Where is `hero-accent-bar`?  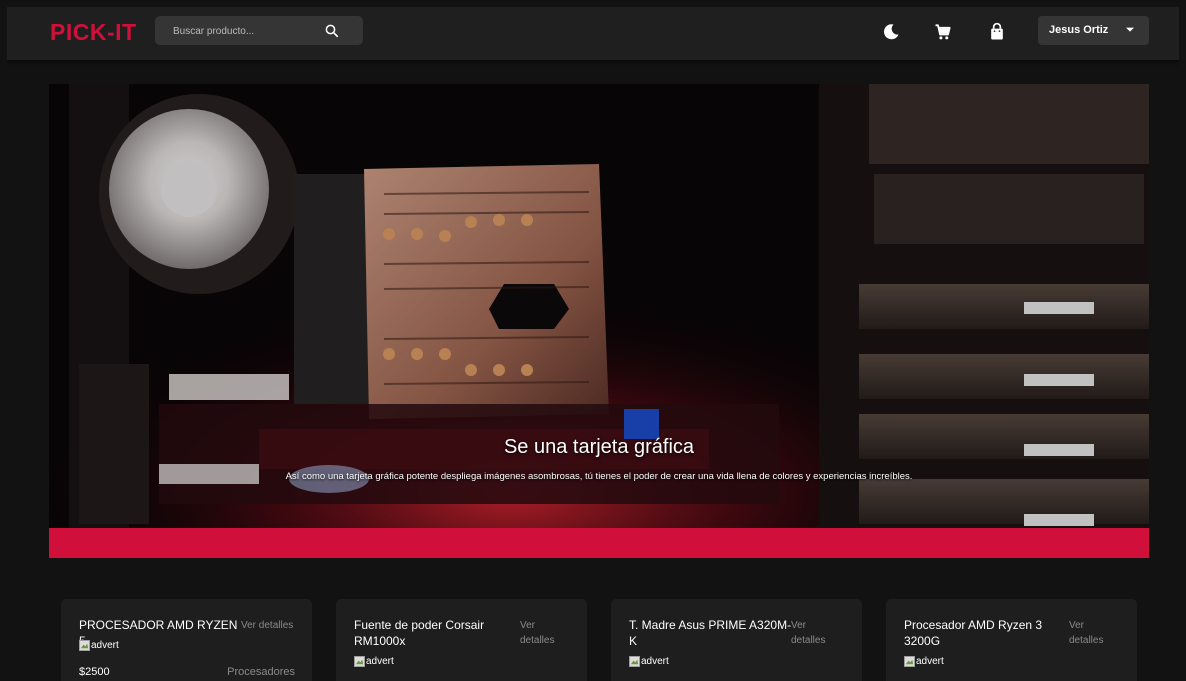 hero-accent-bar is located at coordinates (599, 543).